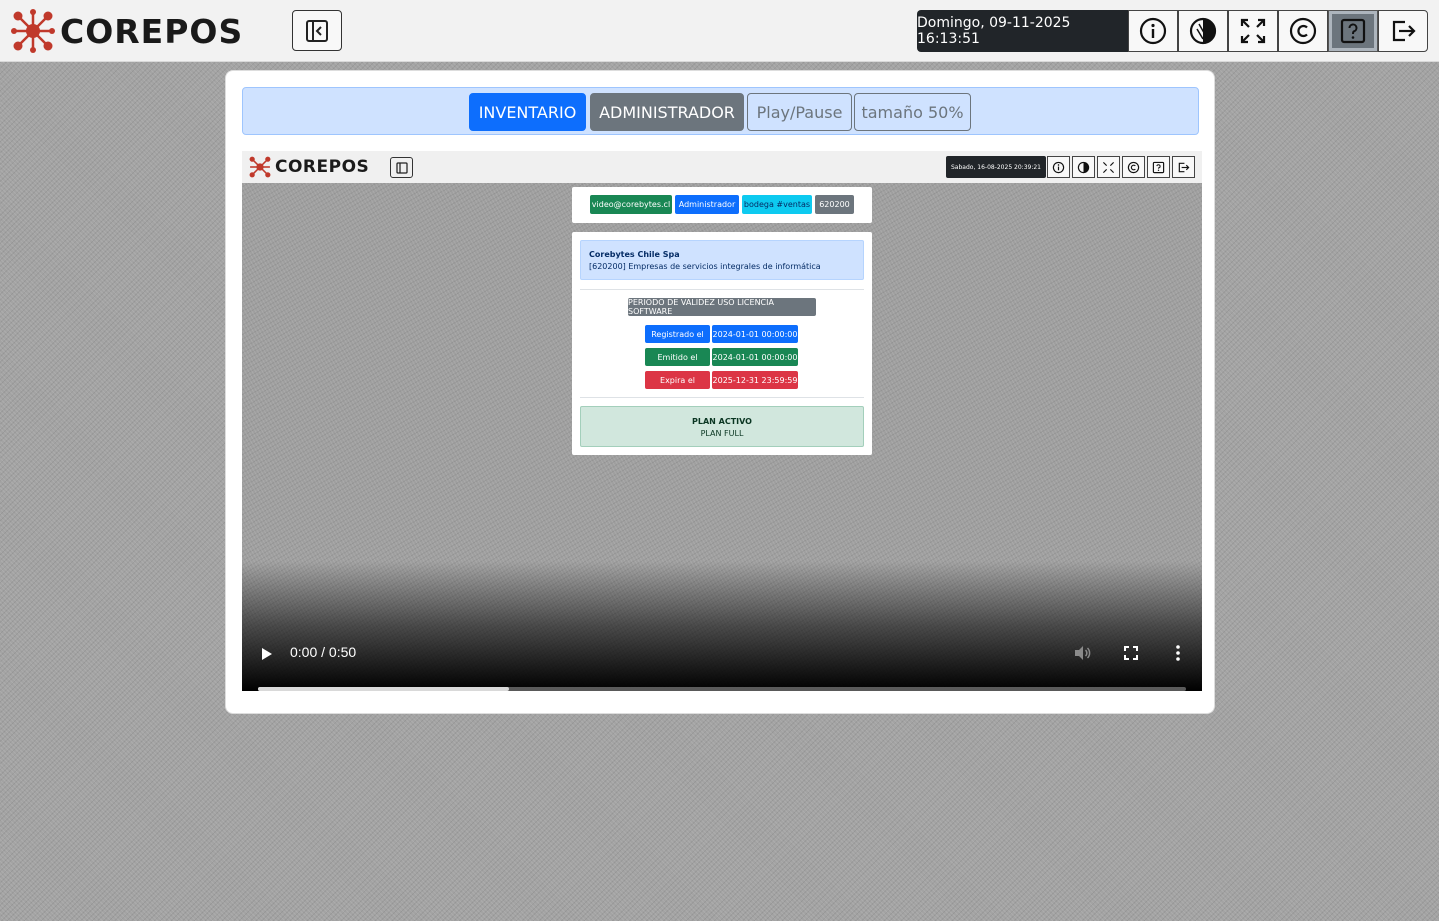  What do you see at coordinates (677, 334) in the screenshot?
I see `license-label: Registrado el` at bounding box center [677, 334].